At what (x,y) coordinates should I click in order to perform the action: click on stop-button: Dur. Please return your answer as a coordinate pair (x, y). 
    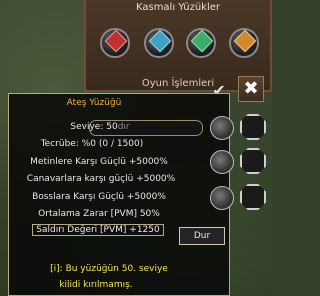
    Looking at the image, I should click on (202, 236).